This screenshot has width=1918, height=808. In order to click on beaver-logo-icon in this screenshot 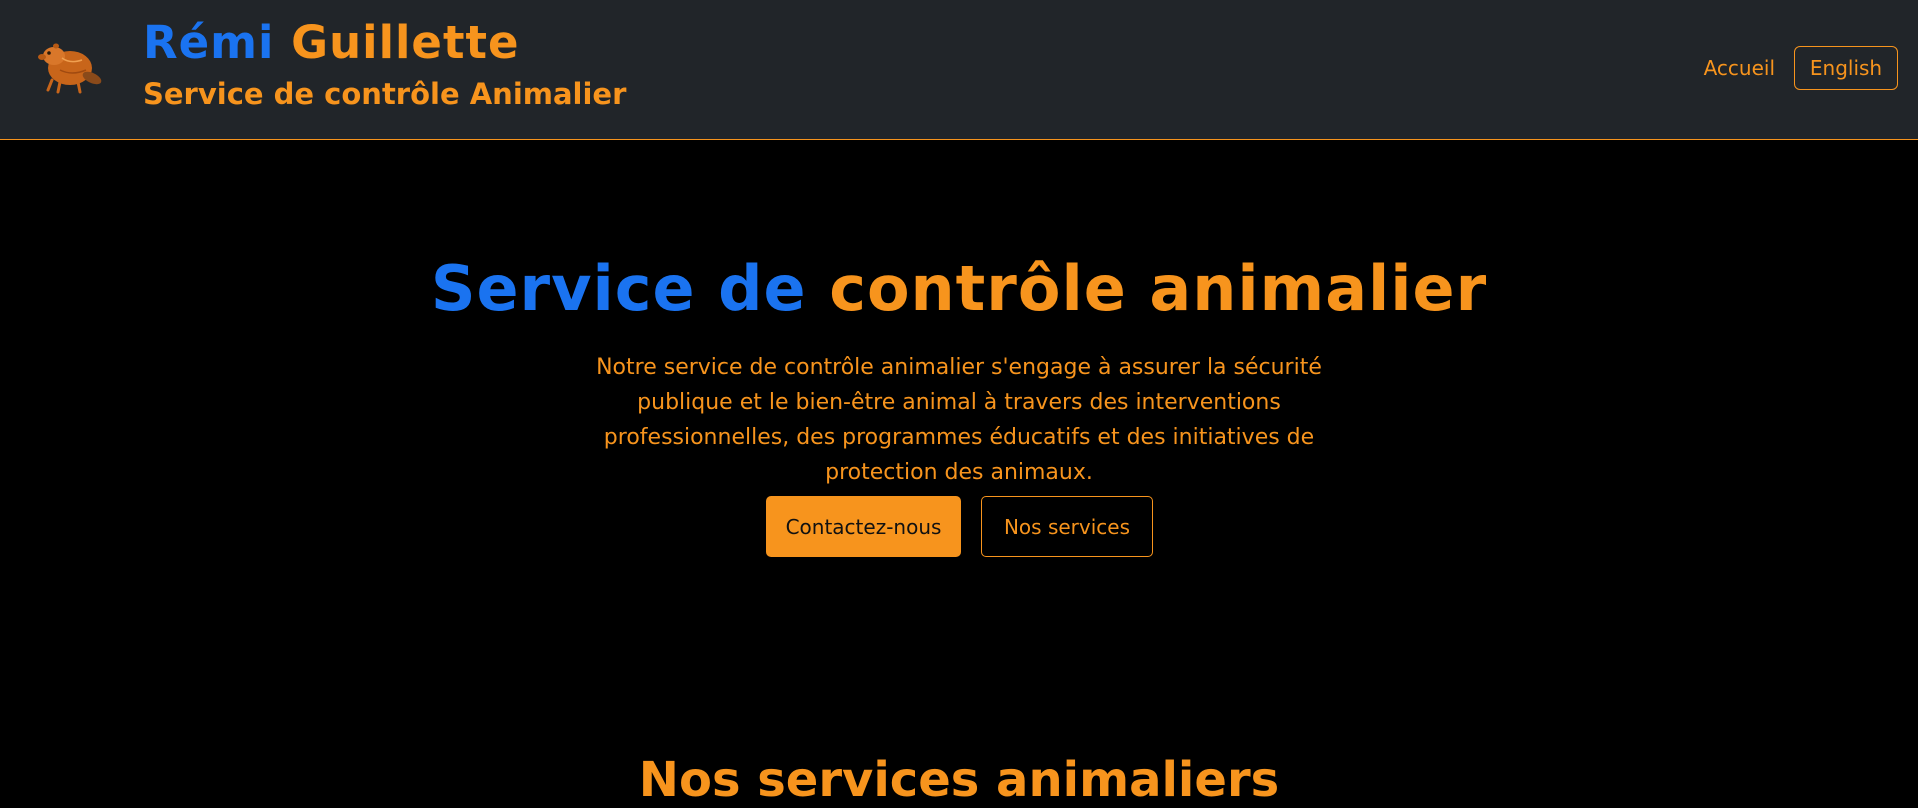, I will do `click(68, 66)`.